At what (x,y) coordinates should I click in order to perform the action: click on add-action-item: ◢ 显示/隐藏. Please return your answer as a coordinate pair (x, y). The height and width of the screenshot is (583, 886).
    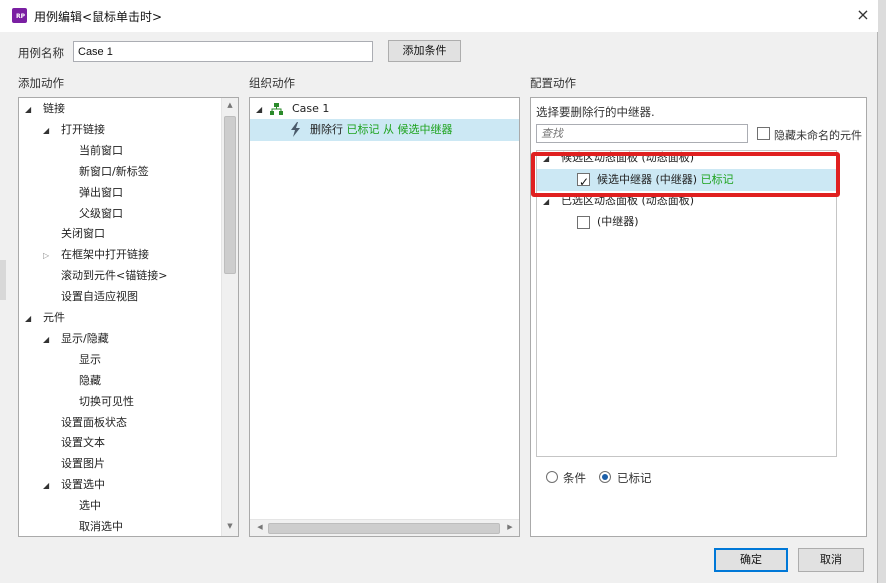
    Looking at the image, I should click on (119, 339).